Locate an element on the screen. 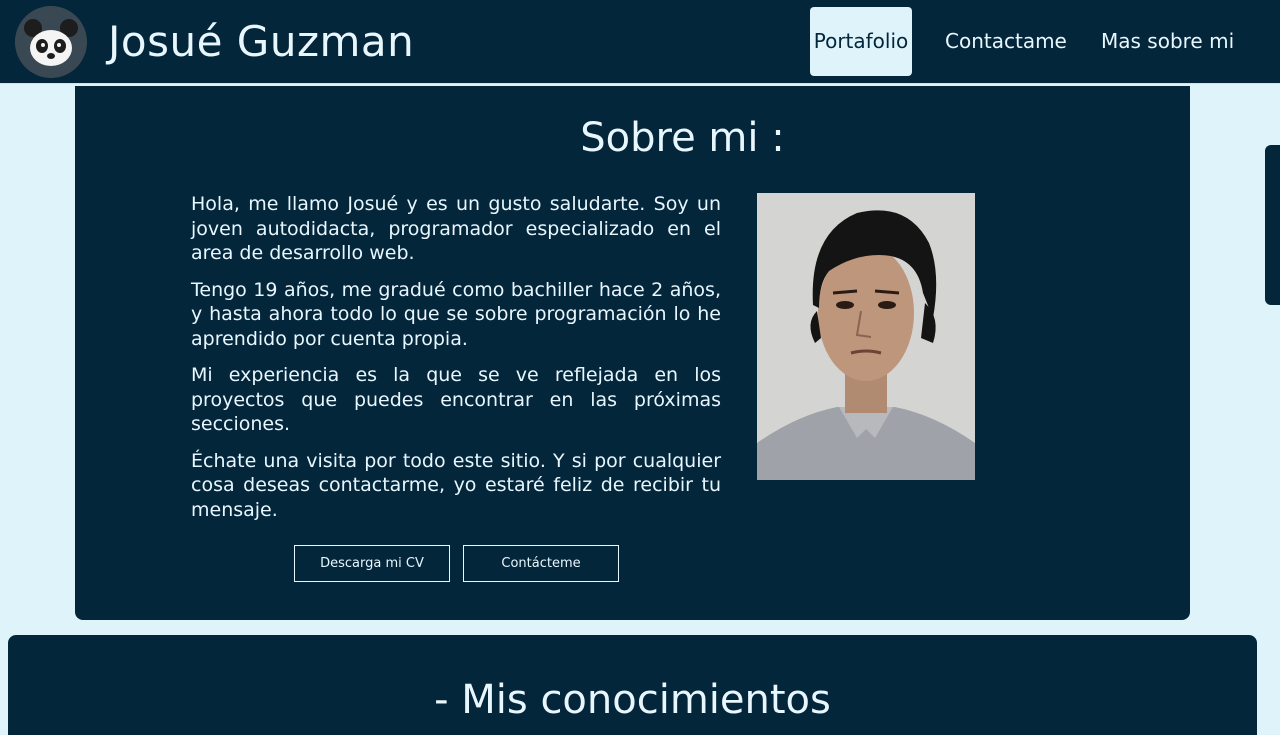 This screenshot has width=1280, height=735. nav-item-portafolio: Portafolio is located at coordinates (861, 41).